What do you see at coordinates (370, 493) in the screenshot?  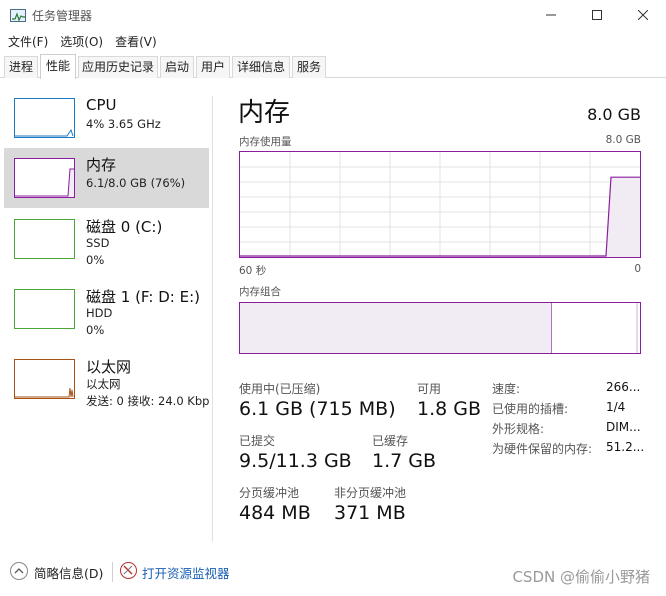 I see `nonpaged-pool-label: 非分页缓冲池` at bounding box center [370, 493].